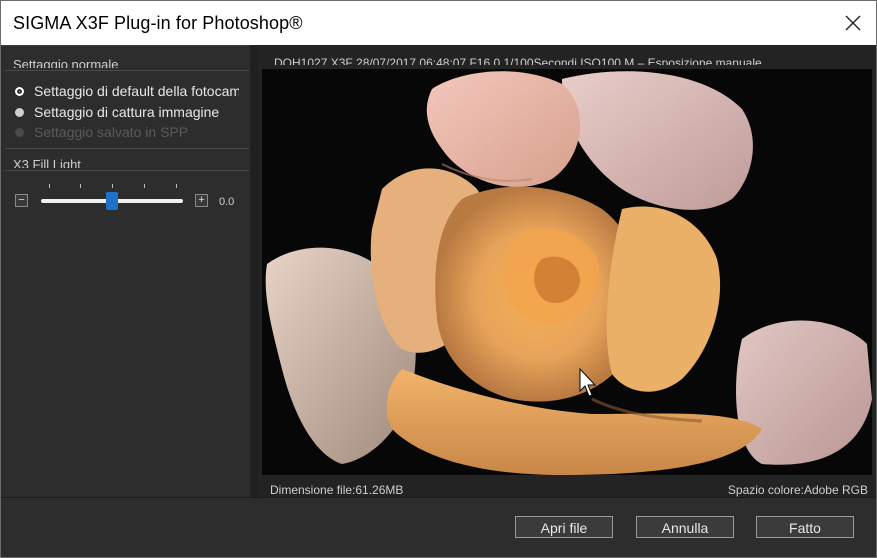  Describe the element at coordinates (136, 91) in the screenshot. I see `radio-label: Settaggio di default della fotocamera` at that location.